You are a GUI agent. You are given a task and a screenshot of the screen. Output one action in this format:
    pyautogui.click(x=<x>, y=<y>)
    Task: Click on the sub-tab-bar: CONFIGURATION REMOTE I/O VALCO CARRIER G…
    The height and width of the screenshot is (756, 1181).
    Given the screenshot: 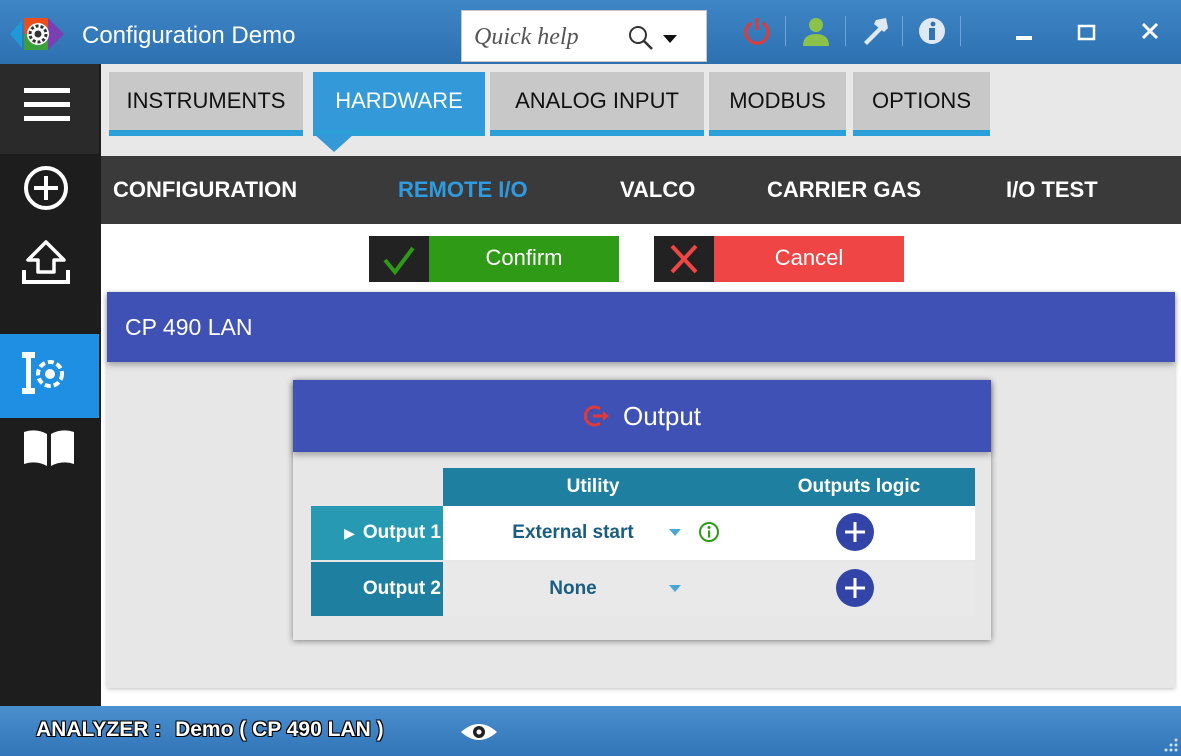 What is the action you would take?
    pyautogui.click(x=641, y=190)
    